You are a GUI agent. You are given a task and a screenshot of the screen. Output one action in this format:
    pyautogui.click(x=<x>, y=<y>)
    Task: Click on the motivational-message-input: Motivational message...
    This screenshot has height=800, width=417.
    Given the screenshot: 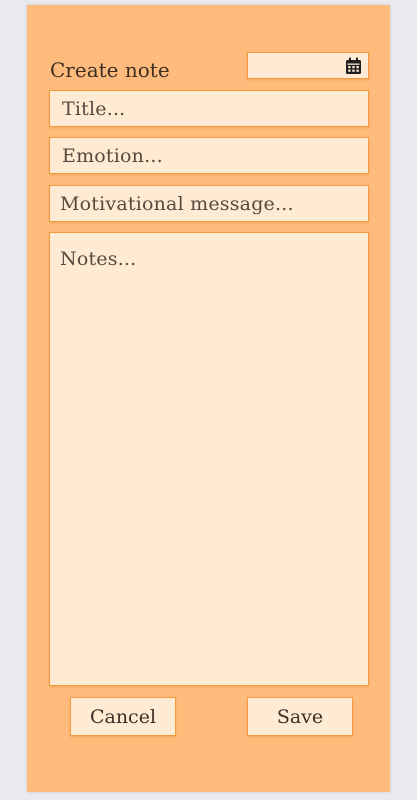 What is the action you would take?
    pyautogui.click(x=209, y=203)
    